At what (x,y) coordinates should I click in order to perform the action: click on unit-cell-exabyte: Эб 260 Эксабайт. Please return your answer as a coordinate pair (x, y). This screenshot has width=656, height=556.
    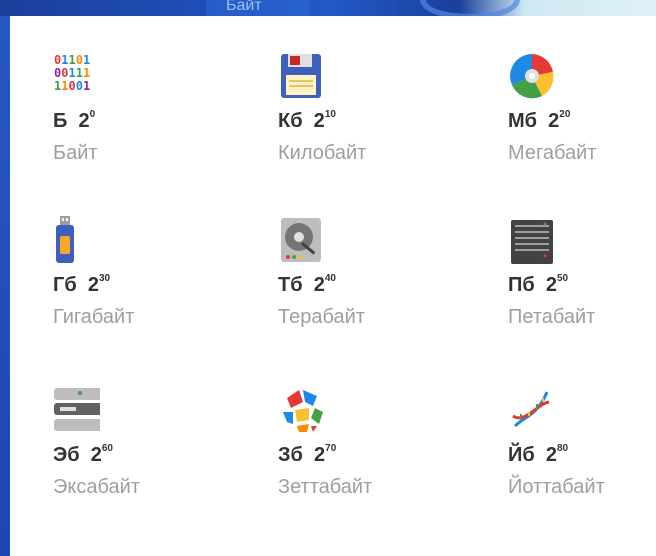
    Looking at the image, I should click on (115, 454).